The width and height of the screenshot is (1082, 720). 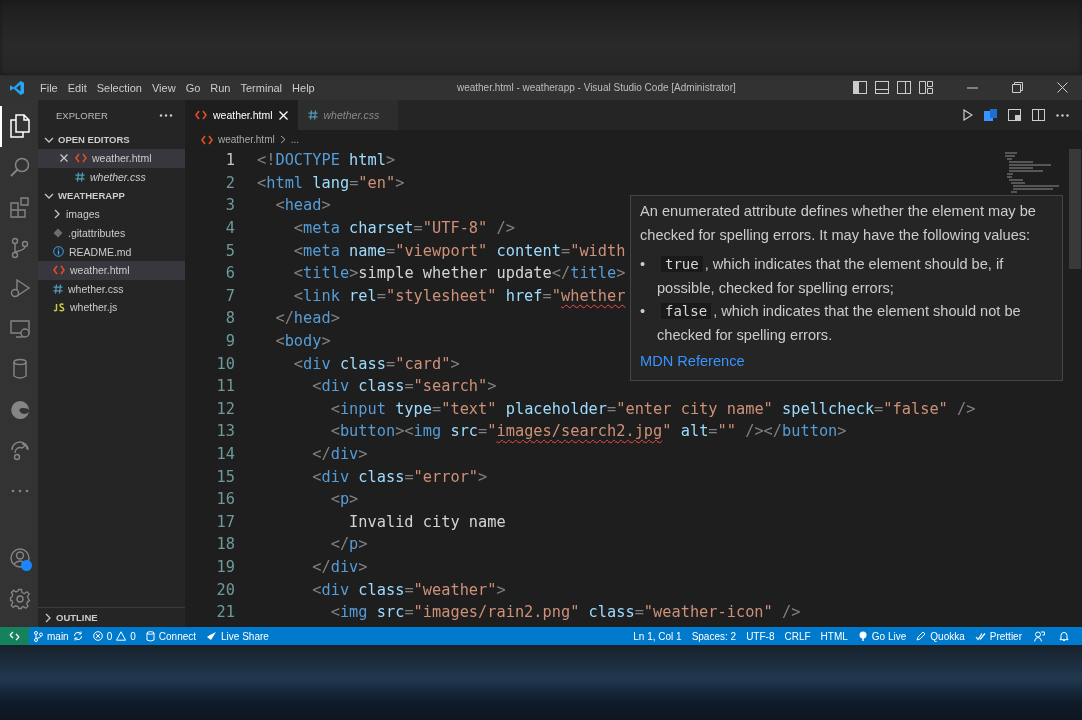 What do you see at coordinates (111, 196) in the screenshot?
I see `section-header: WEATHERAPP` at bounding box center [111, 196].